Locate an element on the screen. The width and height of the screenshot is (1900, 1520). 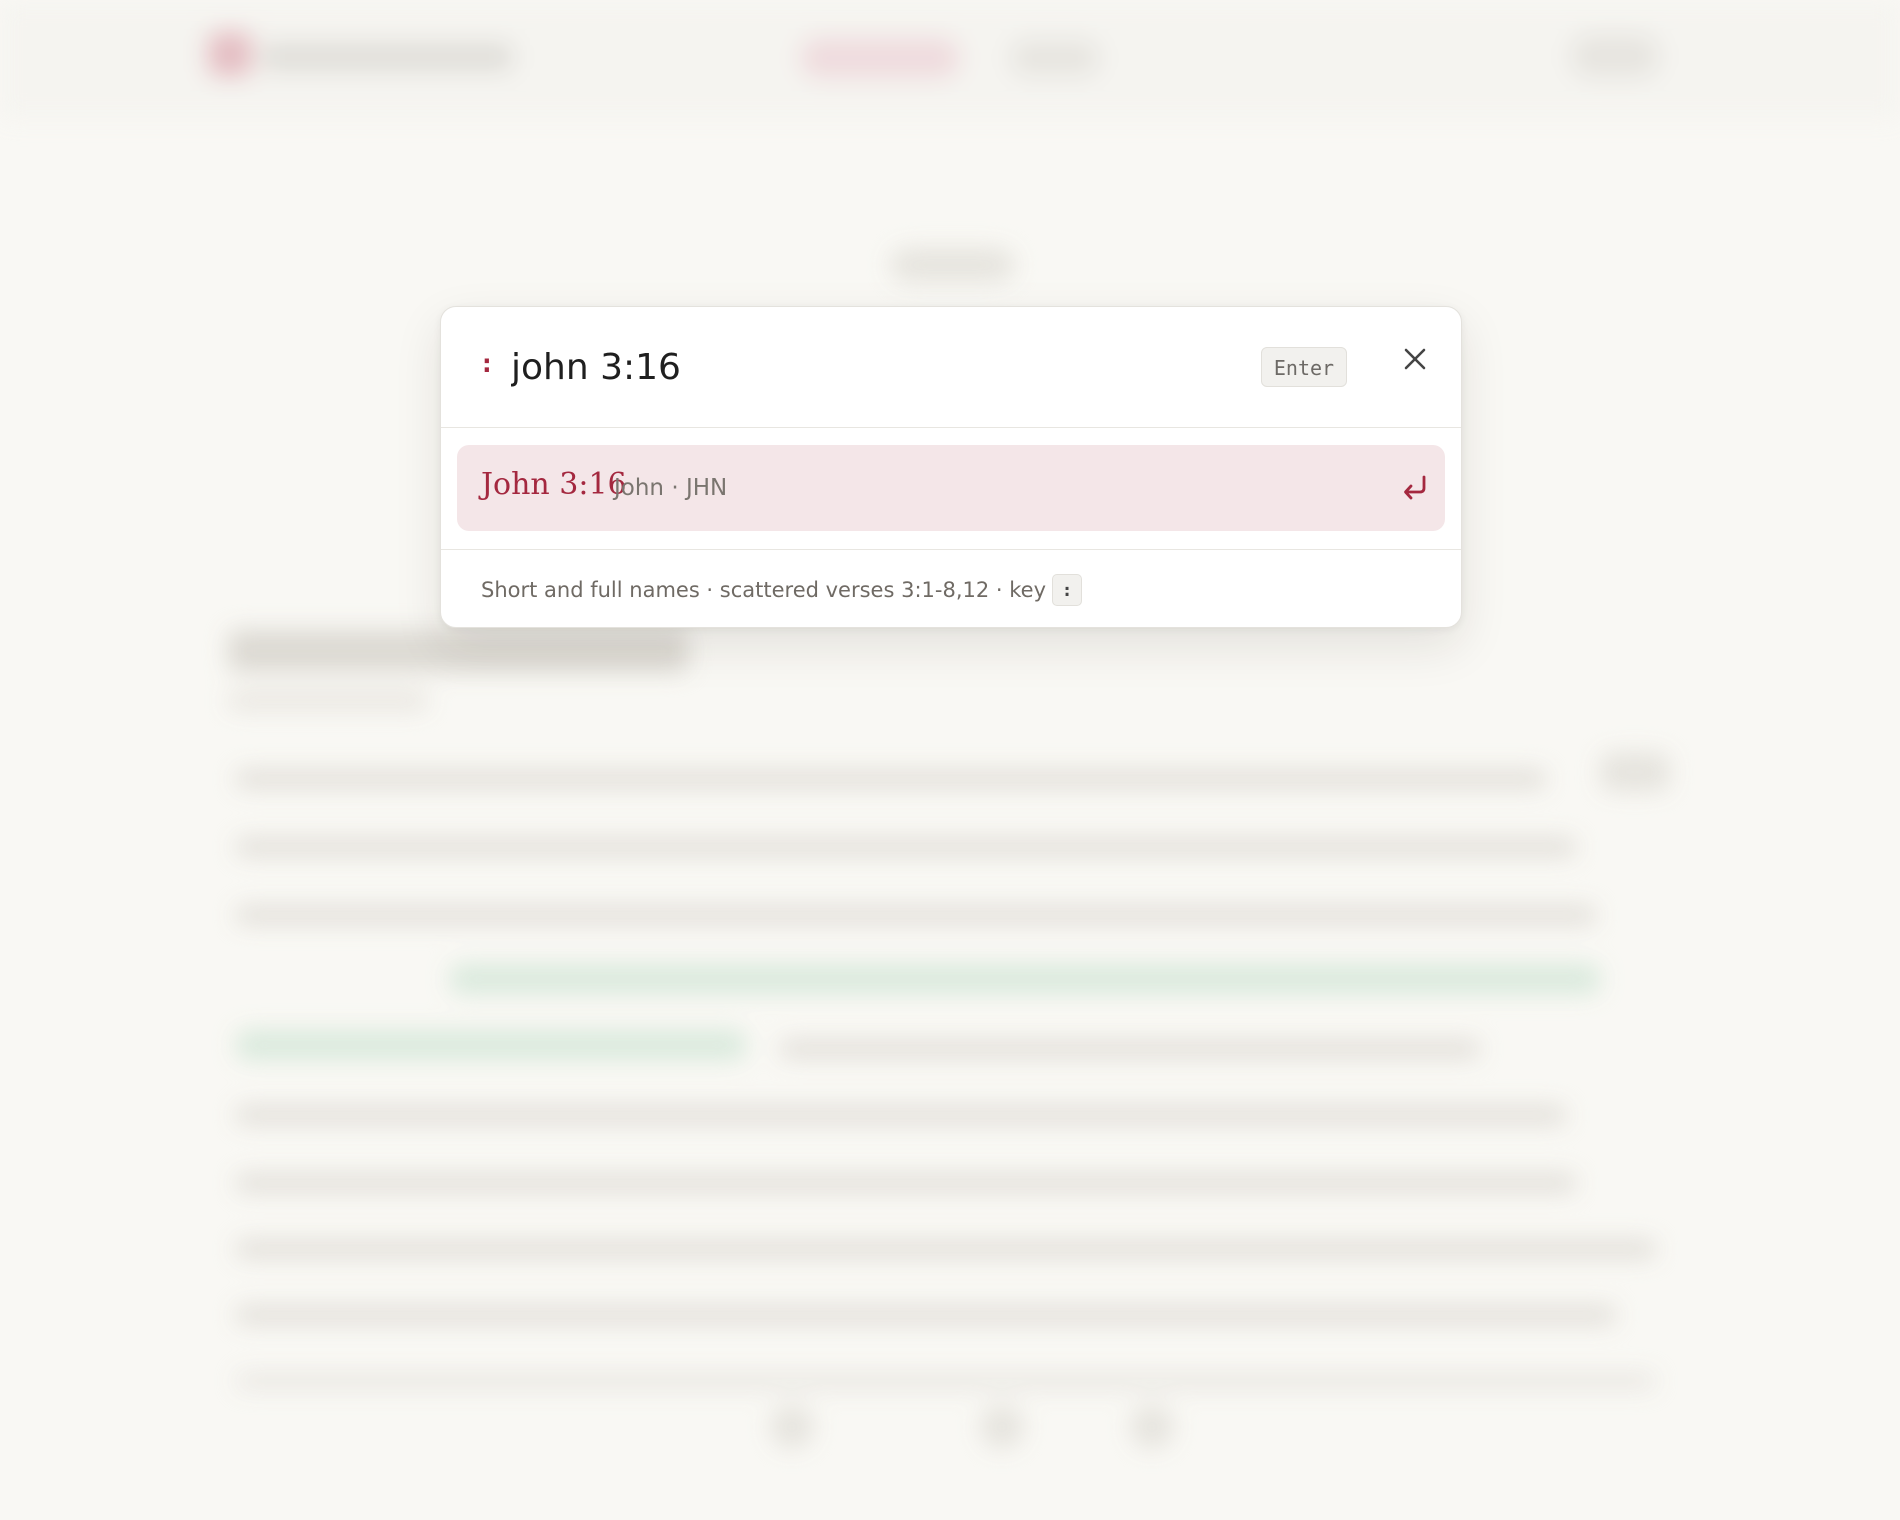
search-bar: : Enter is located at coordinates (951, 367).